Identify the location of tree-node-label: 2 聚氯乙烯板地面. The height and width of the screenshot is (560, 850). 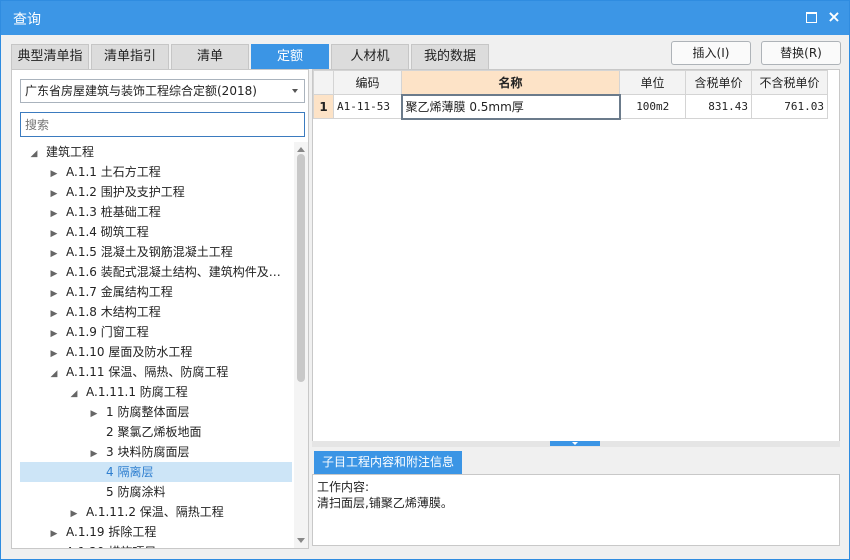
(154, 432).